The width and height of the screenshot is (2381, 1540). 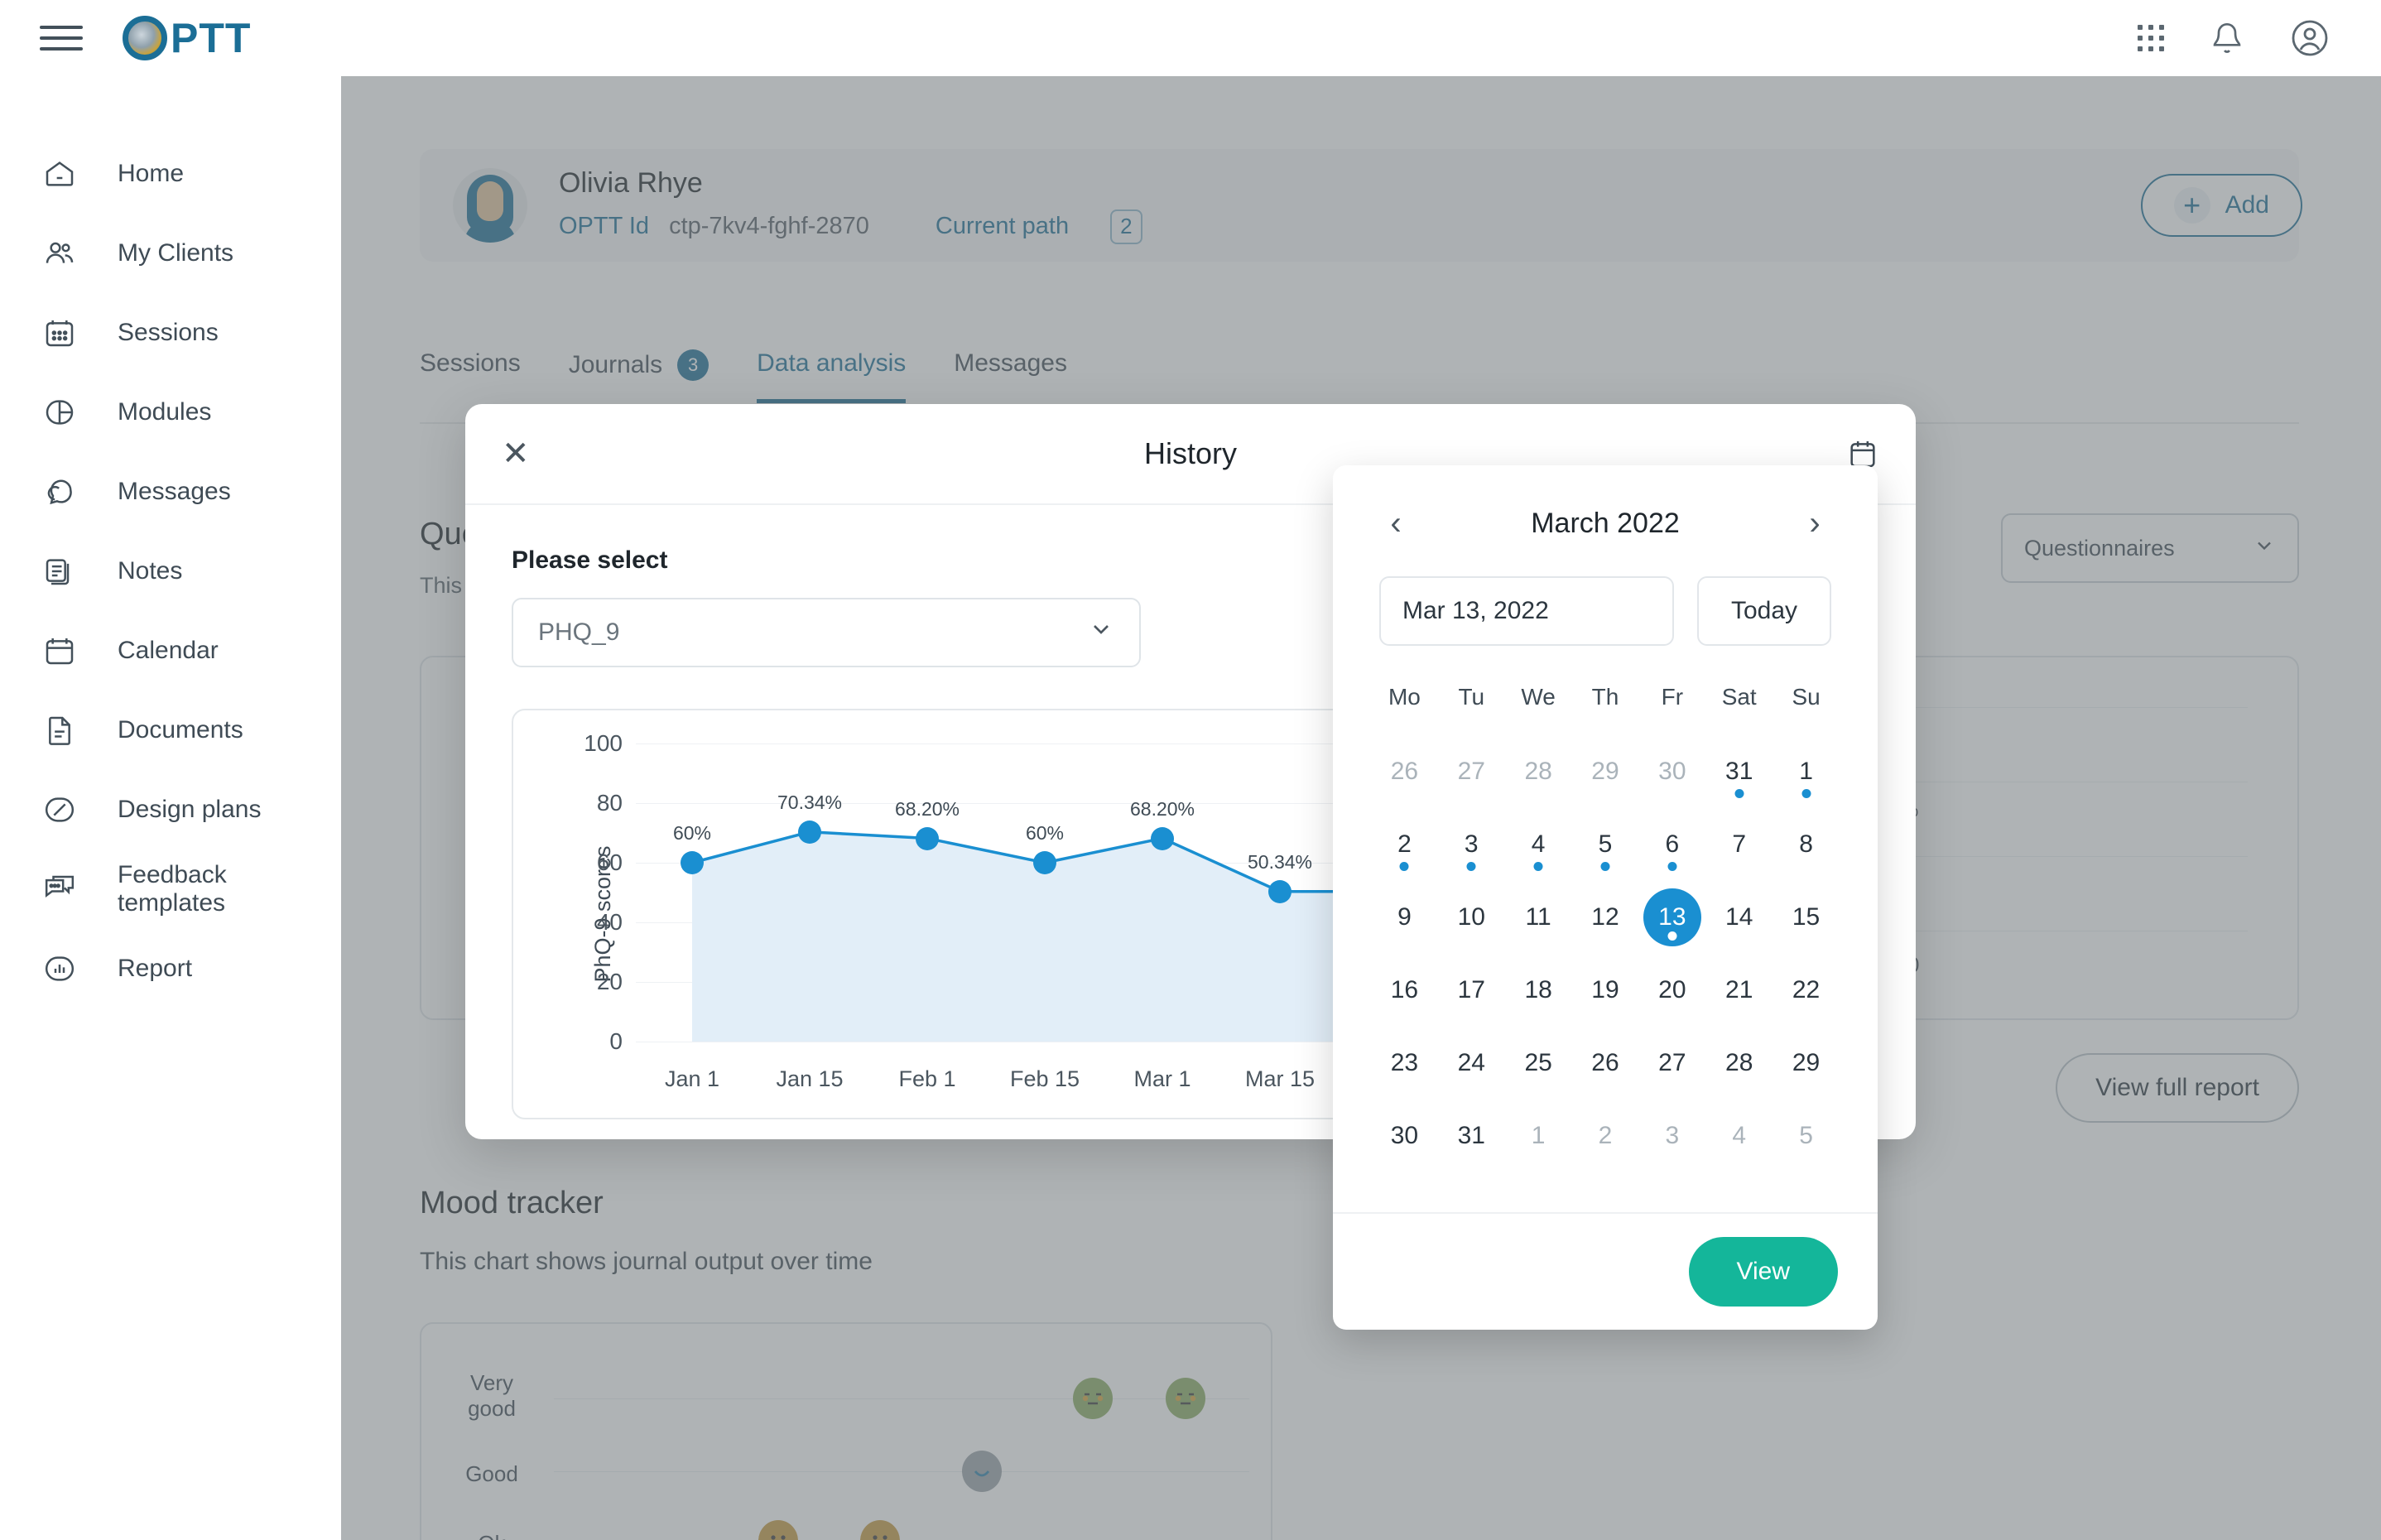 What do you see at coordinates (170, 492) in the screenshot?
I see `sidebar-item-messages: Messages` at bounding box center [170, 492].